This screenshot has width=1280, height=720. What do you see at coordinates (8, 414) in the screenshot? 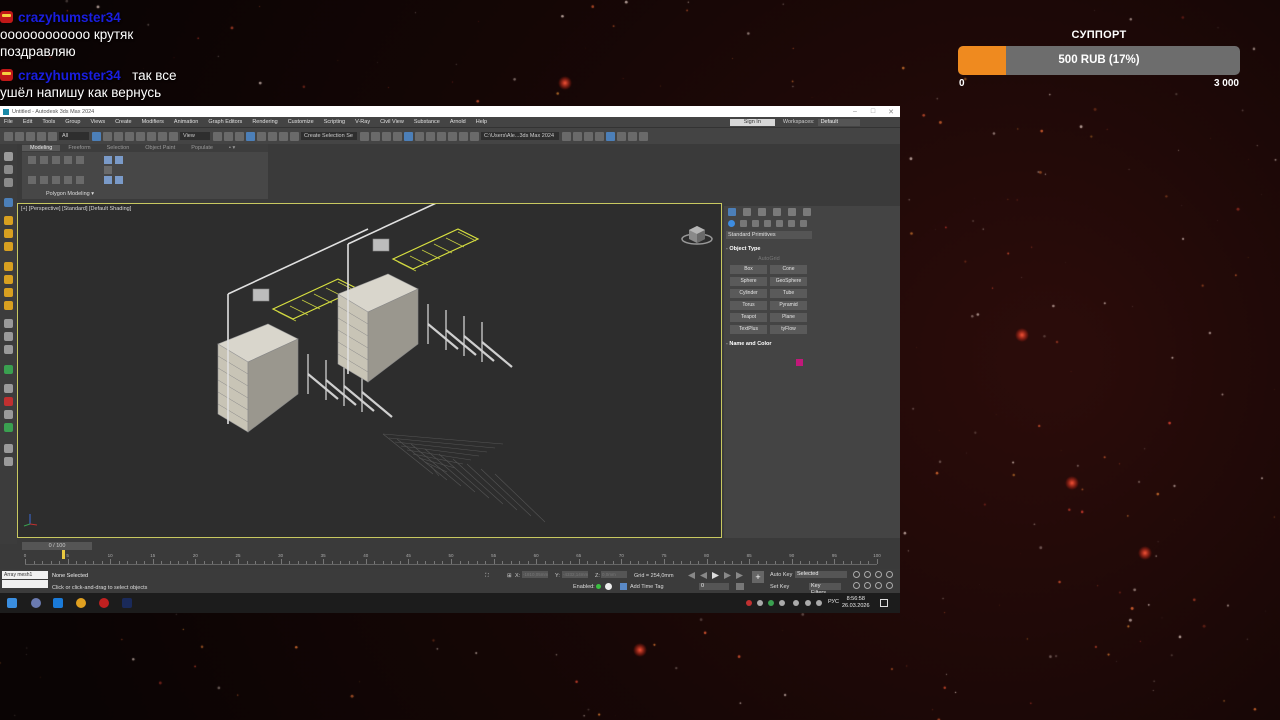
I see `display-icon` at bounding box center [8, 414].